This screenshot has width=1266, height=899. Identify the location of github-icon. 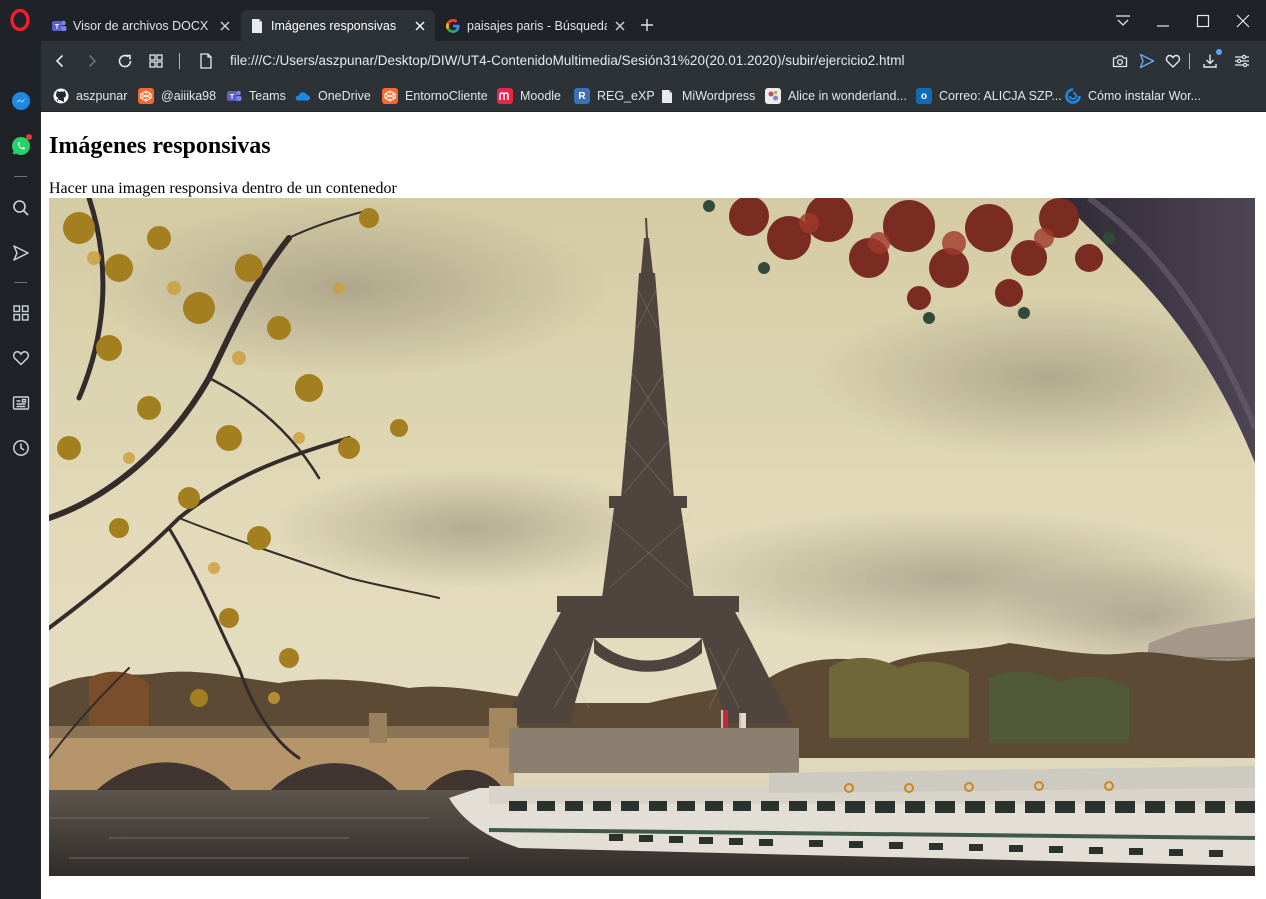
(61, 96).